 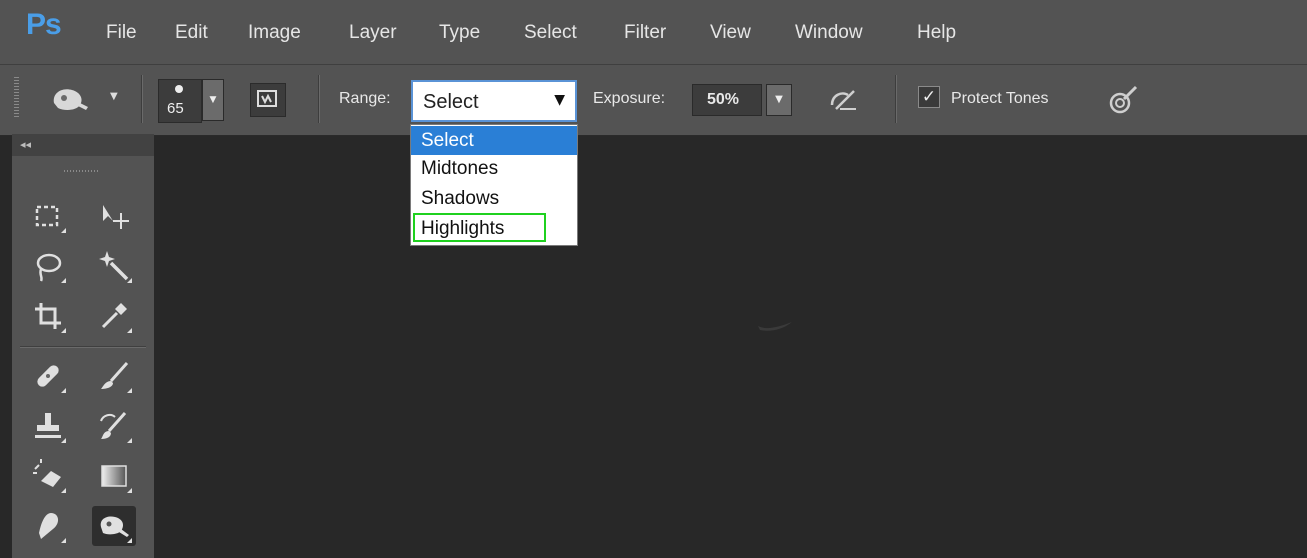 I want to click on collapse-icon: ◂◂, so click(x=25, y=144).